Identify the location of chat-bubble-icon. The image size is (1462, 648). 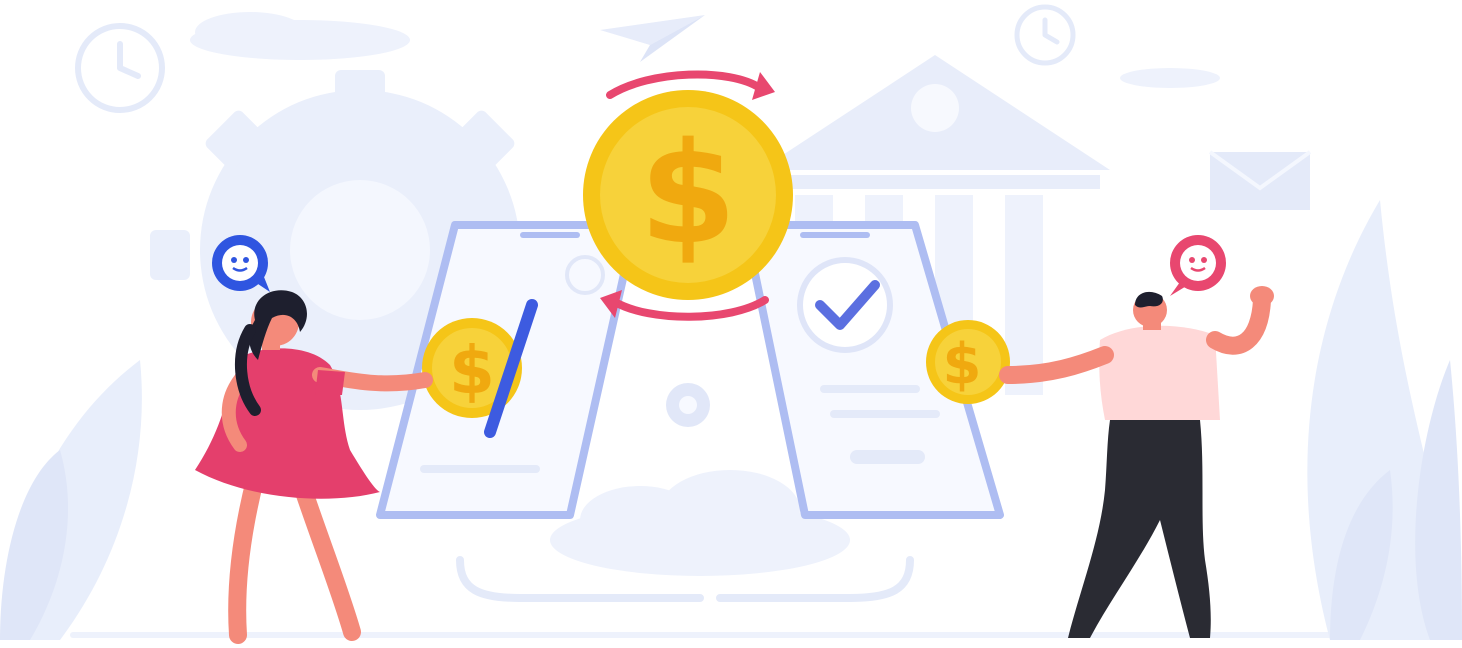
(1198, 265).